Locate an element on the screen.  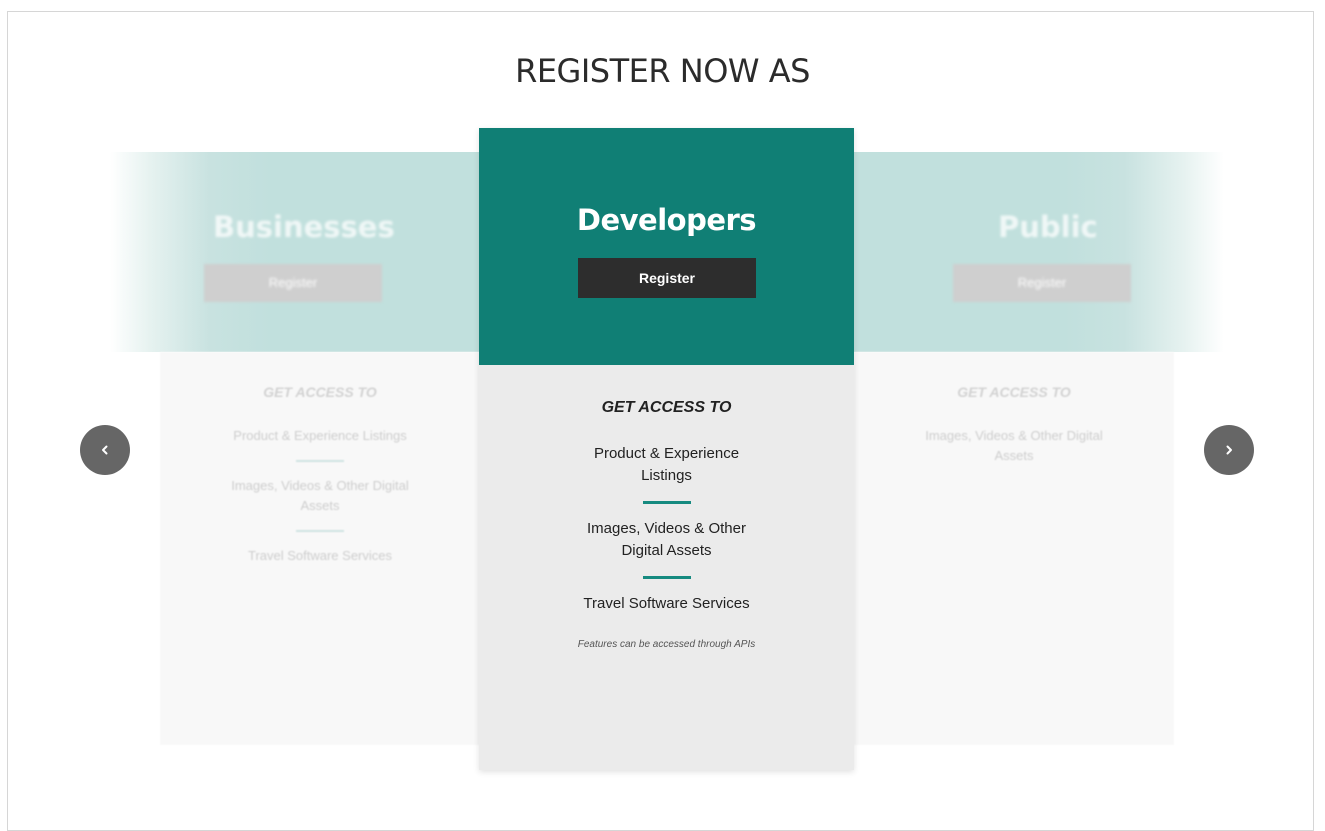
public-access-heading: GET ACCESS TO is located at coordinates (1014, 392).